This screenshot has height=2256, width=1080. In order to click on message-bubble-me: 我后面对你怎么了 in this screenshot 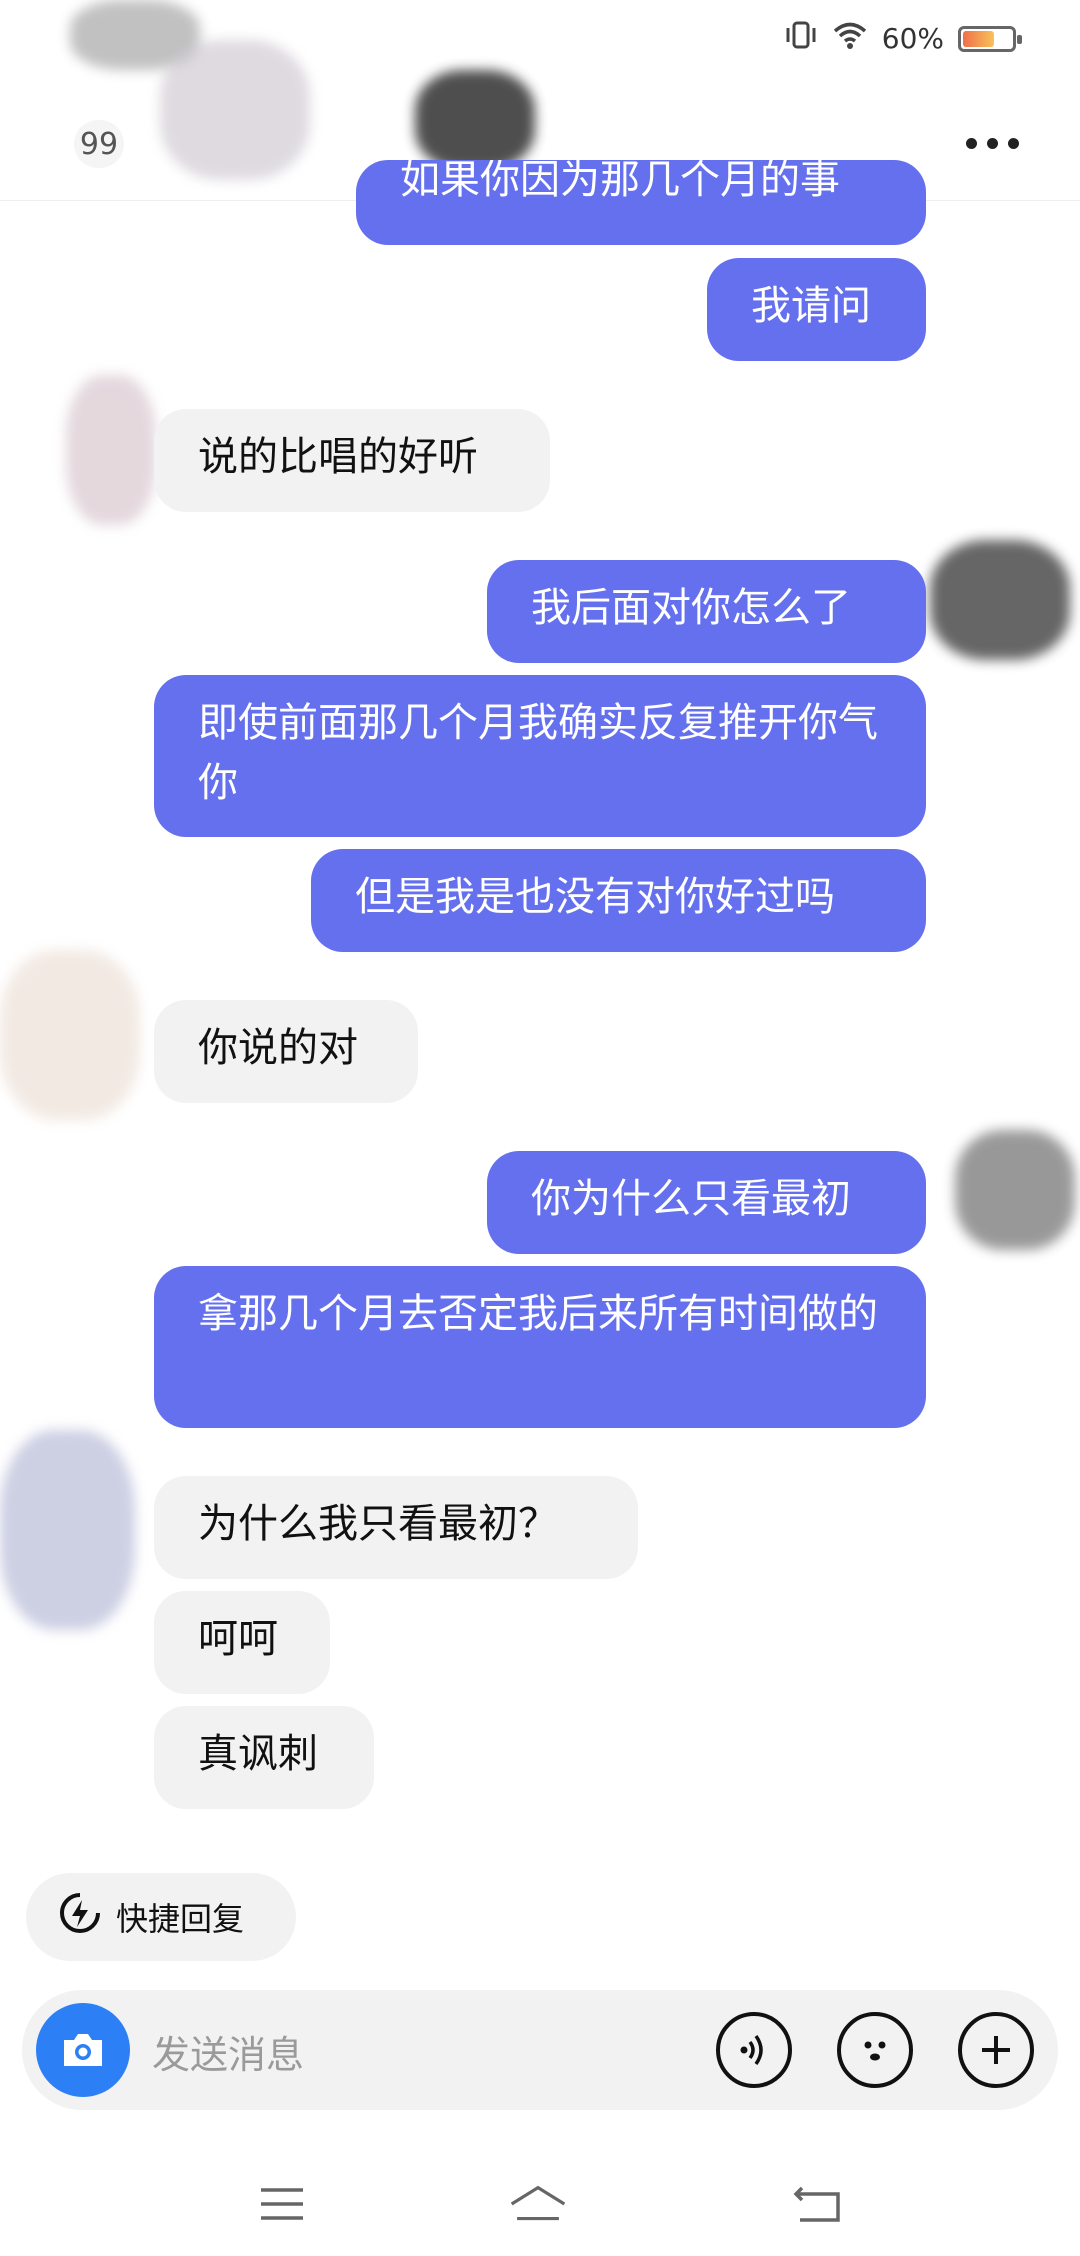, I will do `click(706, 611)`.